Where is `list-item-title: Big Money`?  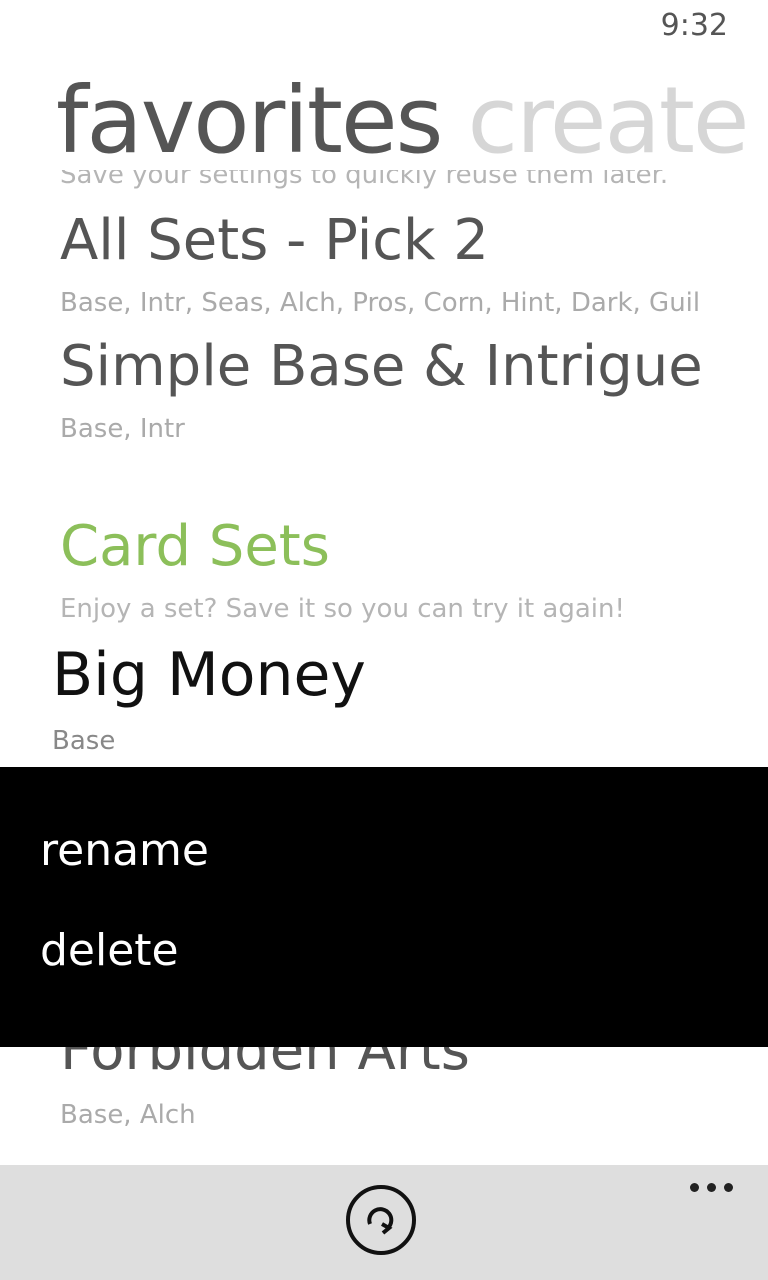
list-item-title: Big Money is located at coordinates (209, 675).